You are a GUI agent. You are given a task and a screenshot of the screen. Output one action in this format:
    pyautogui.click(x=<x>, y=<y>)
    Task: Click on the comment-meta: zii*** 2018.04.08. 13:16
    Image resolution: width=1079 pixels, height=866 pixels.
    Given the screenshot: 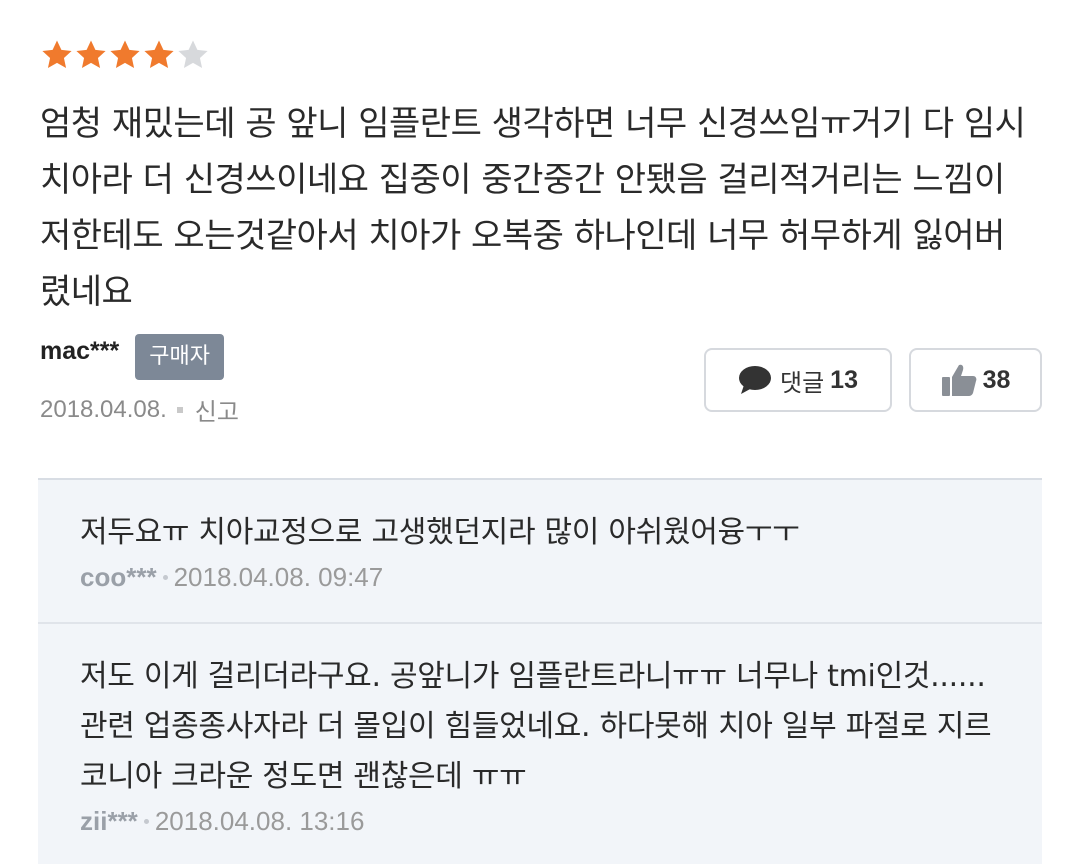 What is the action you would take?
    pyautogui.click(x=222, y=821)
    